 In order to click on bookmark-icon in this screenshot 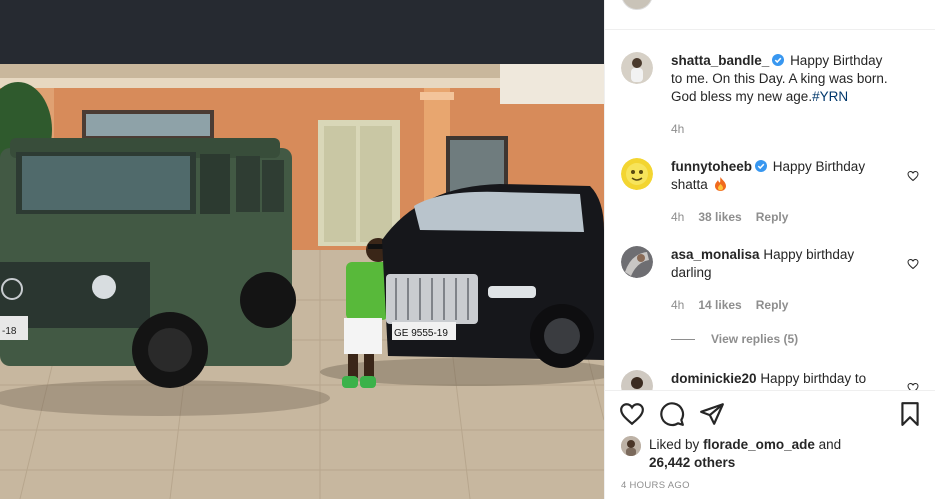, I will do `click(910, 414)`.